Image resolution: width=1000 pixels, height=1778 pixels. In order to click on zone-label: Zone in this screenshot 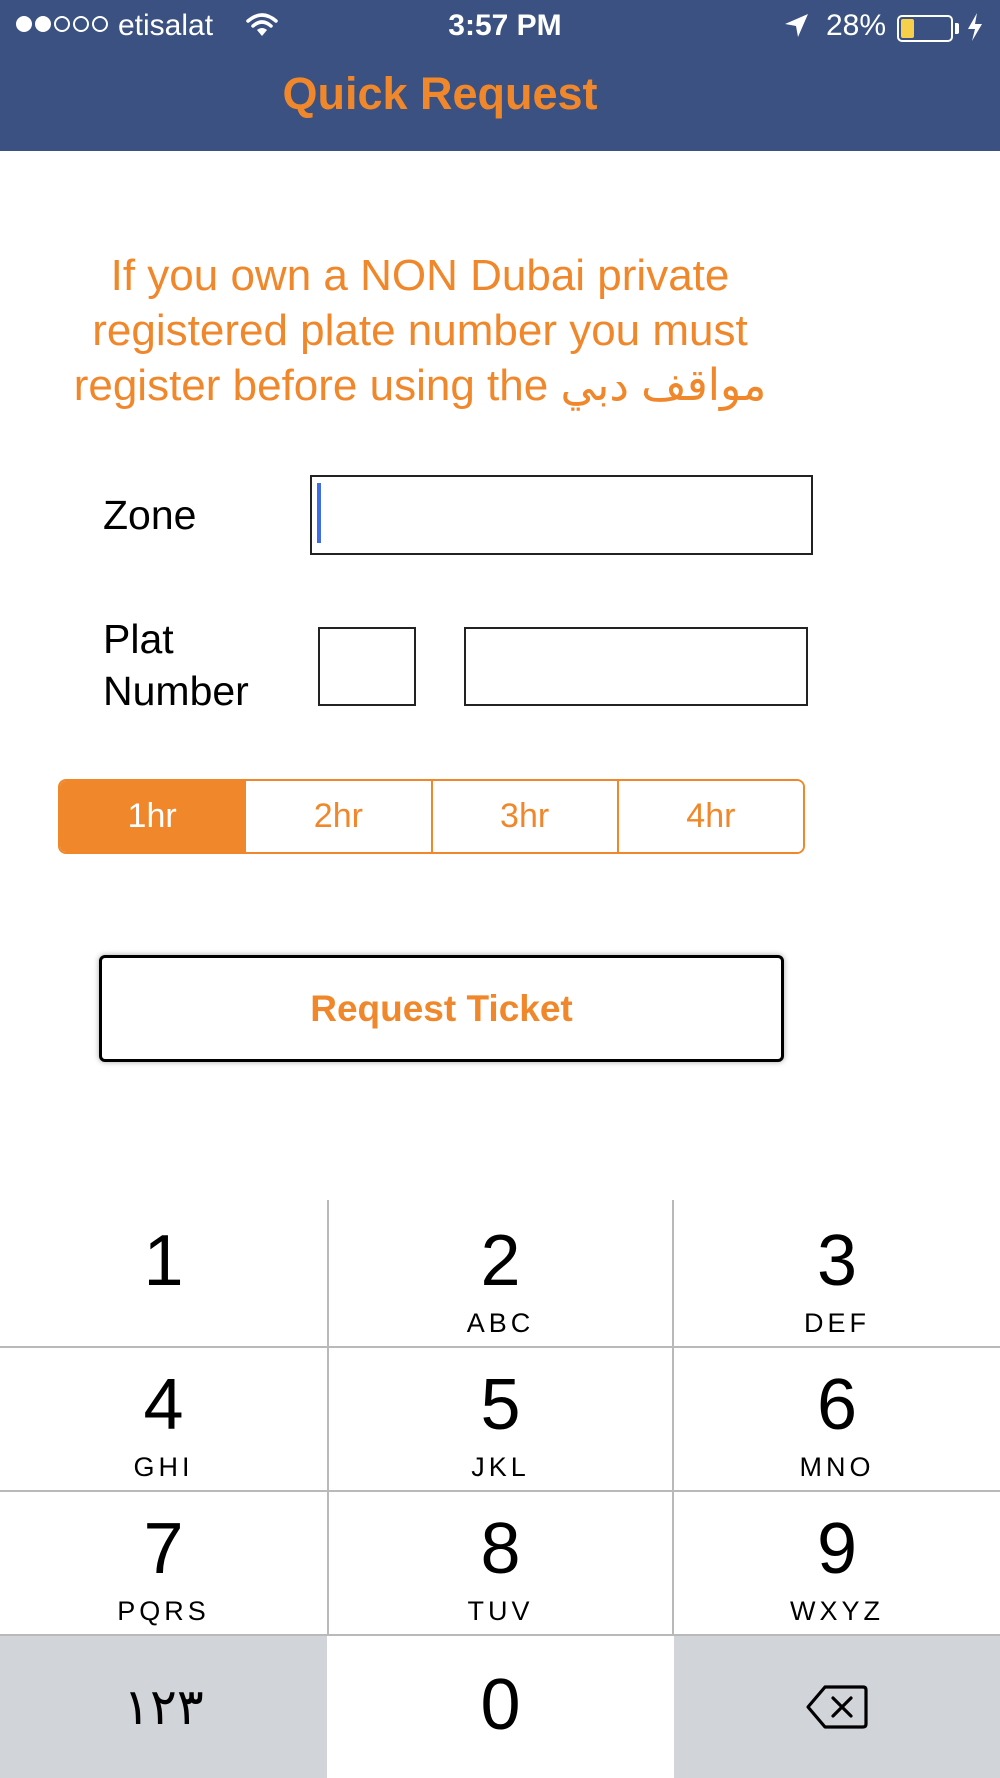, I will do `click(150, 515)`.